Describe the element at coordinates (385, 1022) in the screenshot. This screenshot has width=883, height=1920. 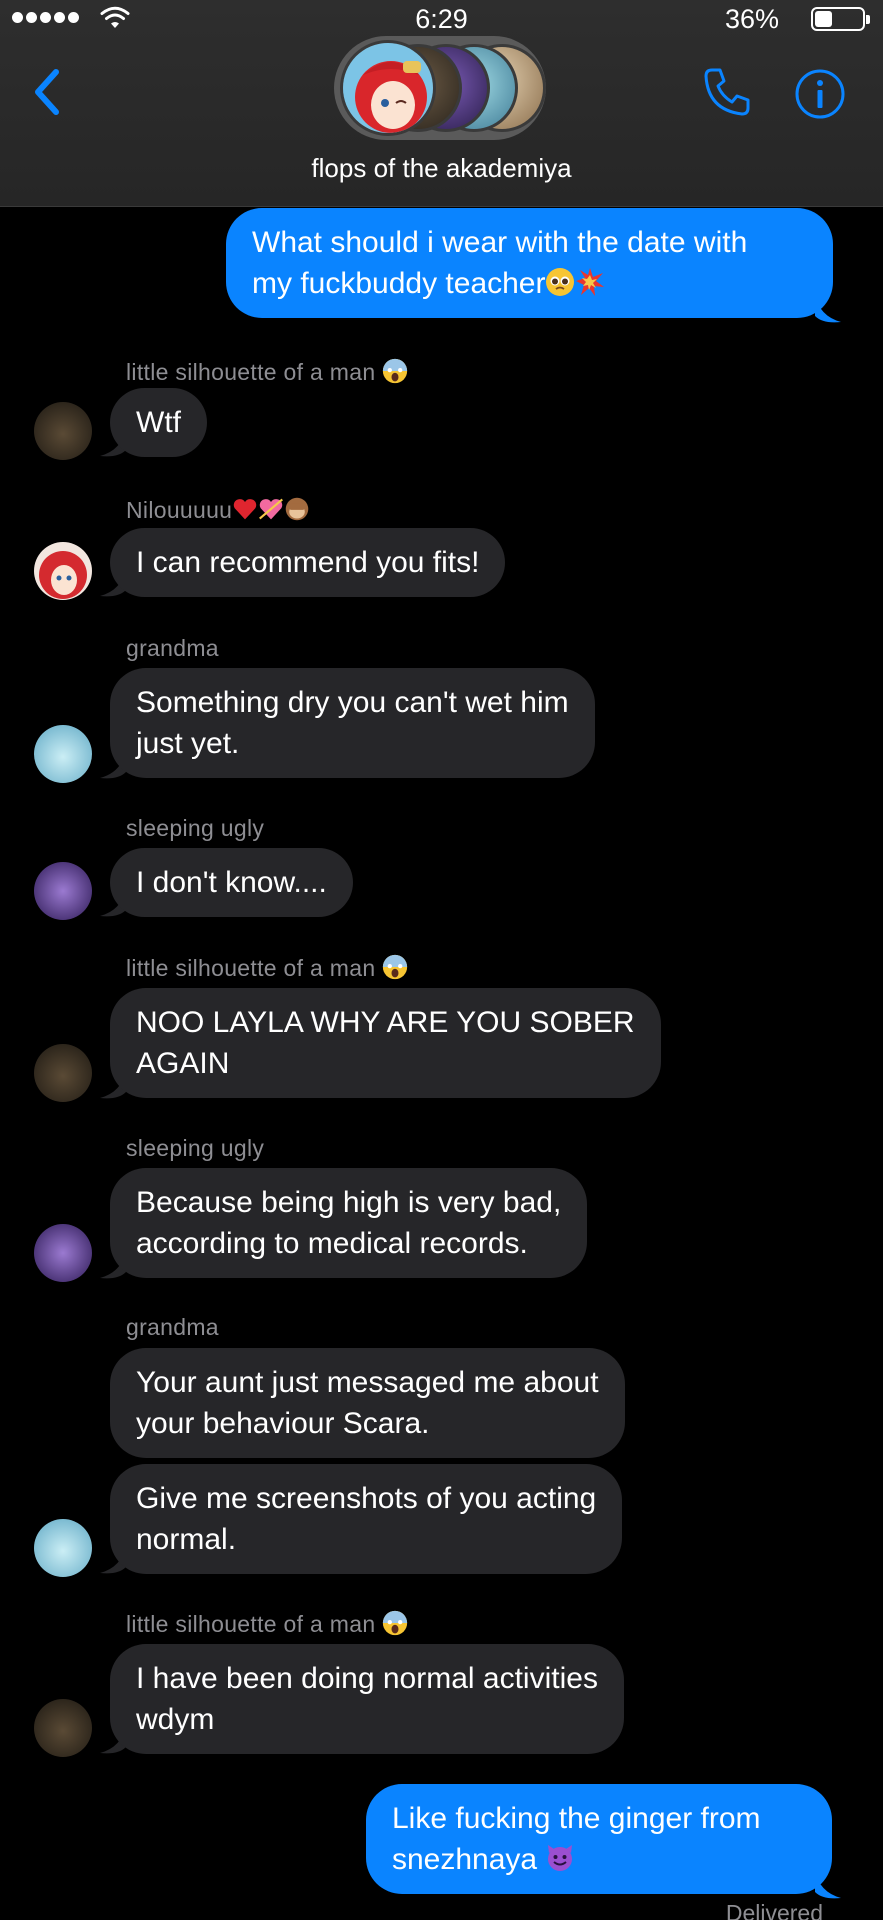
I see `message-text: NOO LAYLA WHY ARE YOU SOBER` at that location.